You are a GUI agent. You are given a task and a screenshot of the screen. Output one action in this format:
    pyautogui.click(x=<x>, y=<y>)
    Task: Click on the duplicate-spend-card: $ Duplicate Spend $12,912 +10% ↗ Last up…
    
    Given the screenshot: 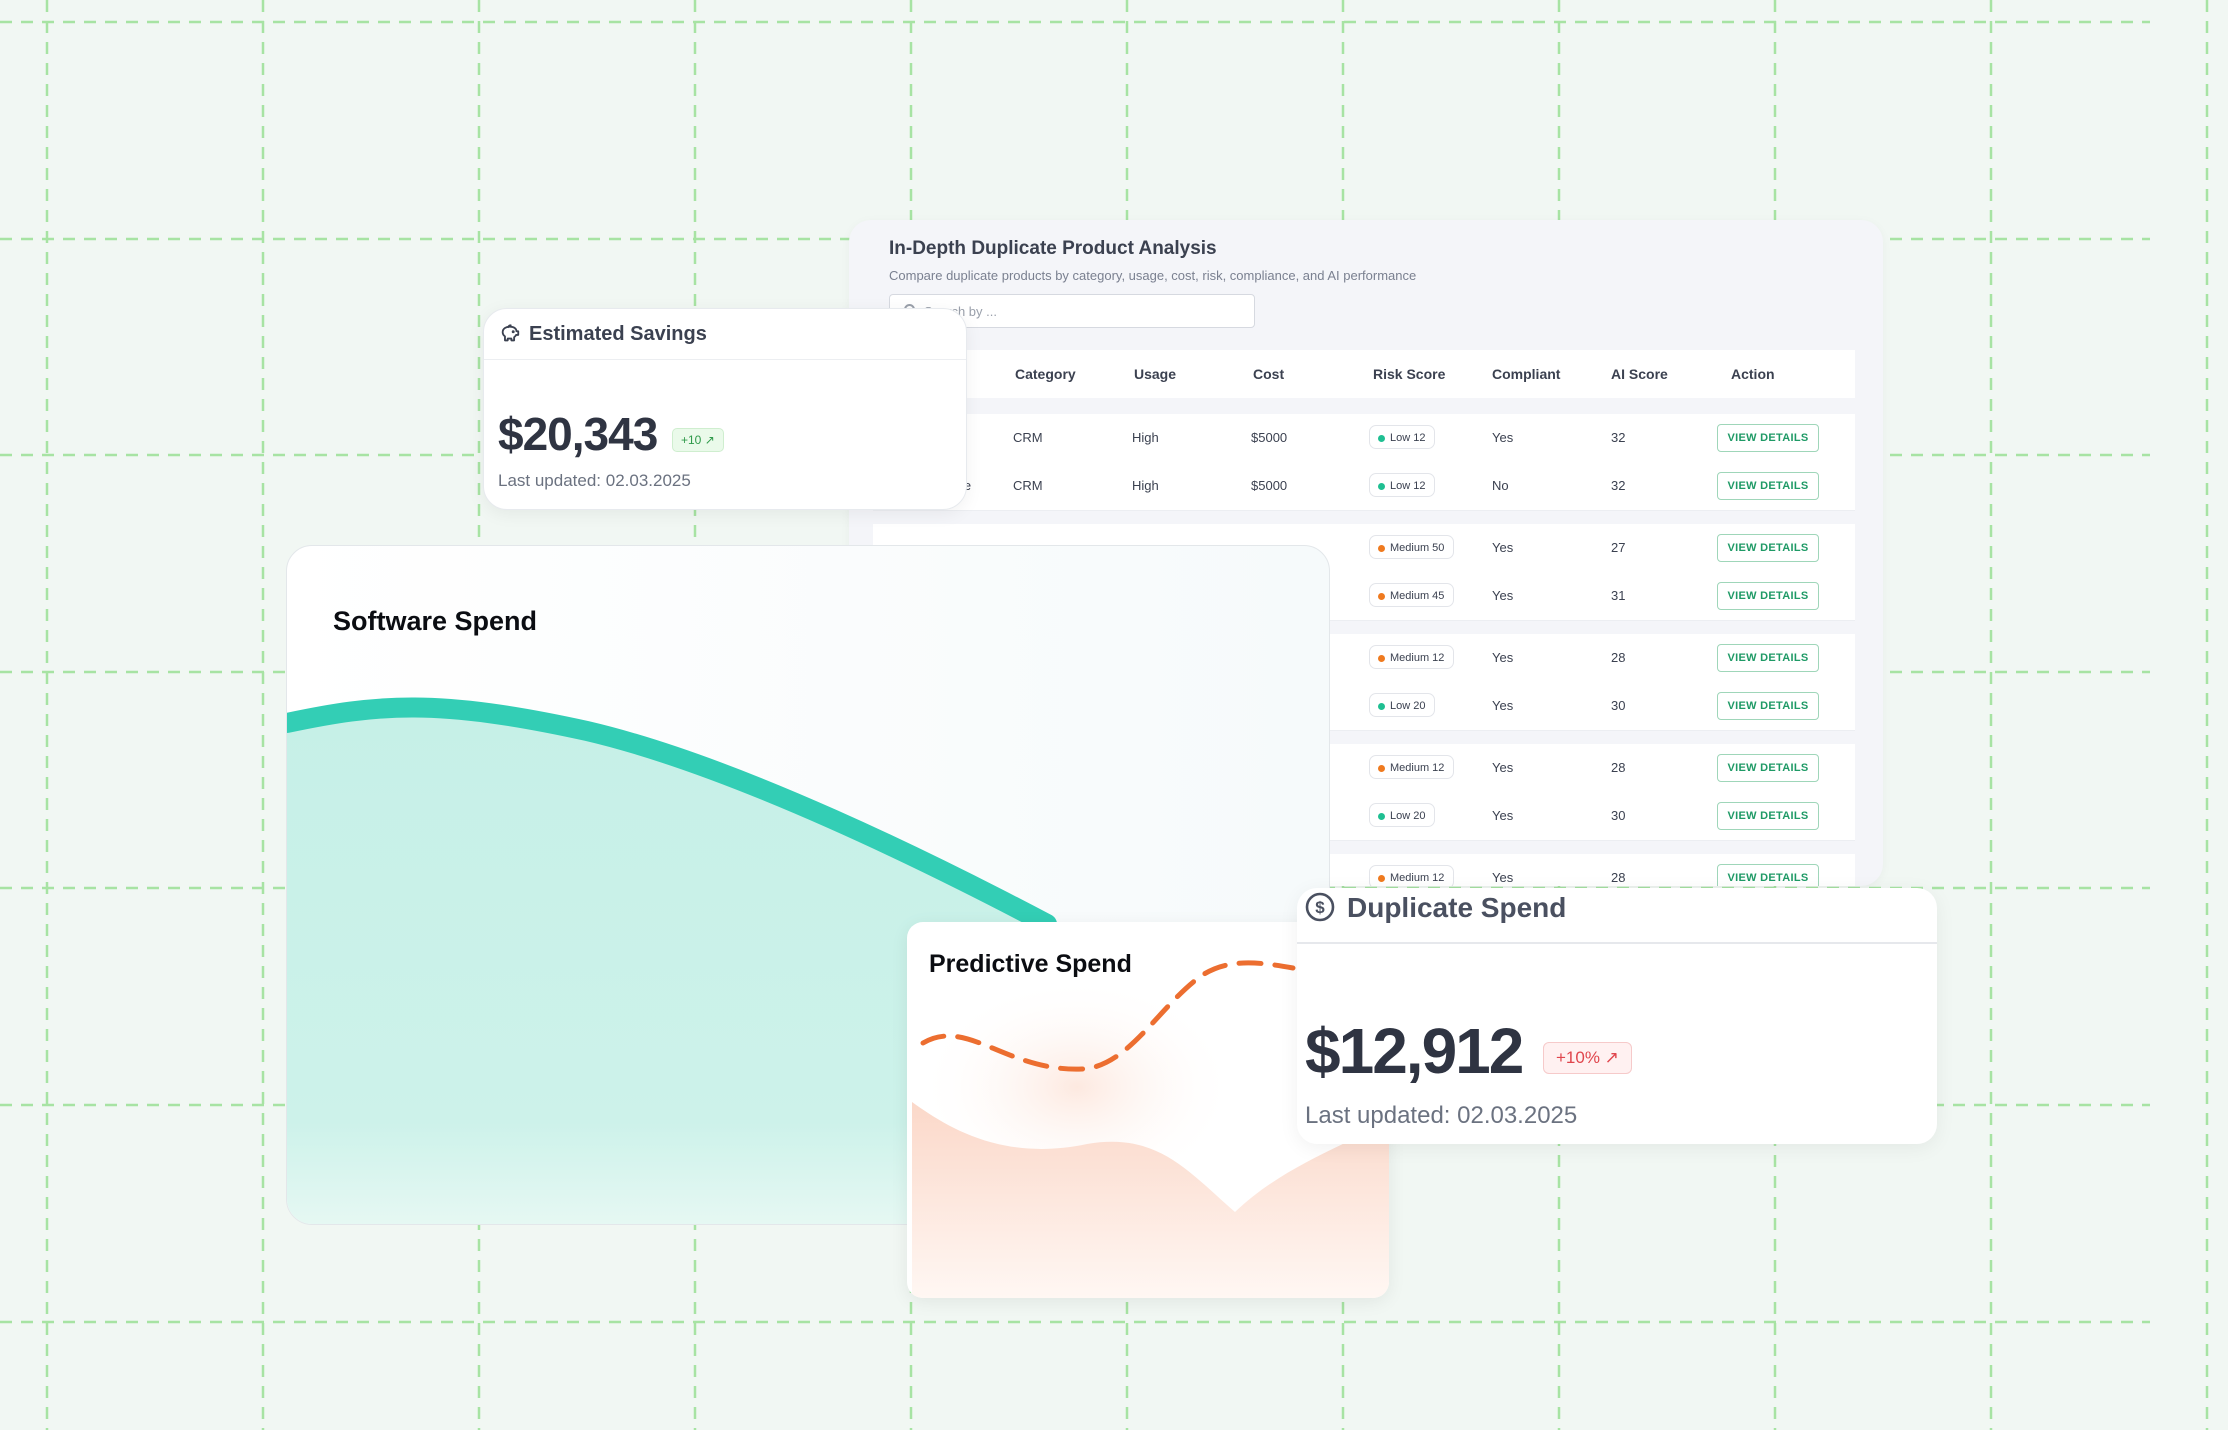 What is the action you would take?
    pyautogui.click(x=1617, y=1016)
    